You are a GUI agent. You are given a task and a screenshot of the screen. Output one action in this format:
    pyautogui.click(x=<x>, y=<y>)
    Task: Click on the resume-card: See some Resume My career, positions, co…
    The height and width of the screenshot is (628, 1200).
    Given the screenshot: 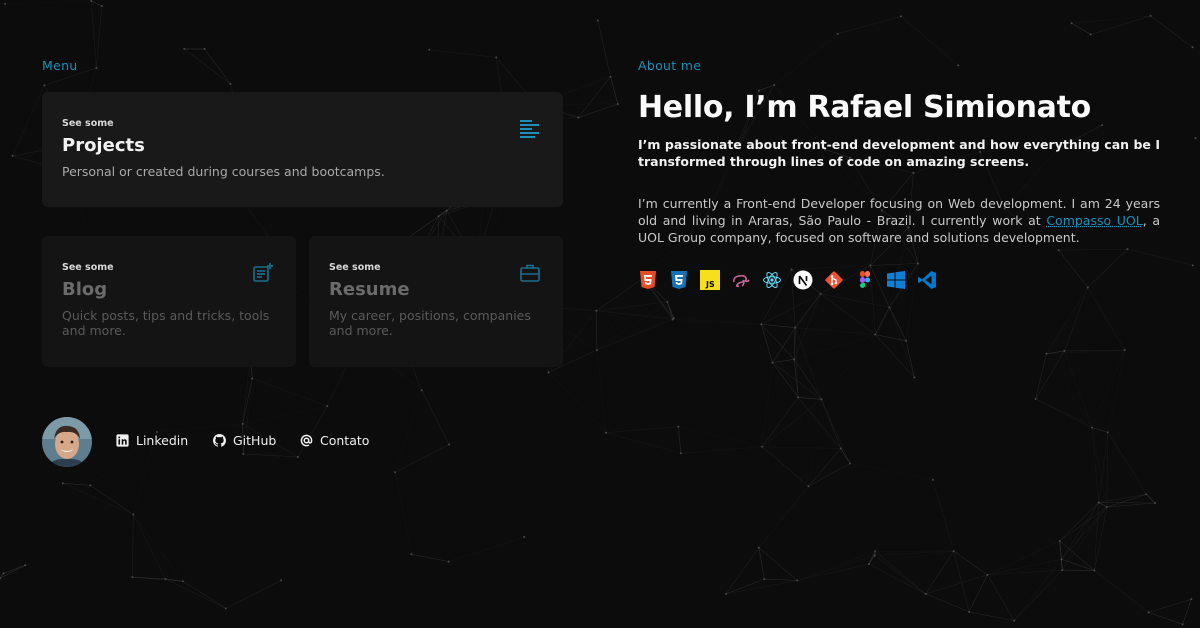 What is the action you would take?
    pyautogui.click(x=436, y=301)
    